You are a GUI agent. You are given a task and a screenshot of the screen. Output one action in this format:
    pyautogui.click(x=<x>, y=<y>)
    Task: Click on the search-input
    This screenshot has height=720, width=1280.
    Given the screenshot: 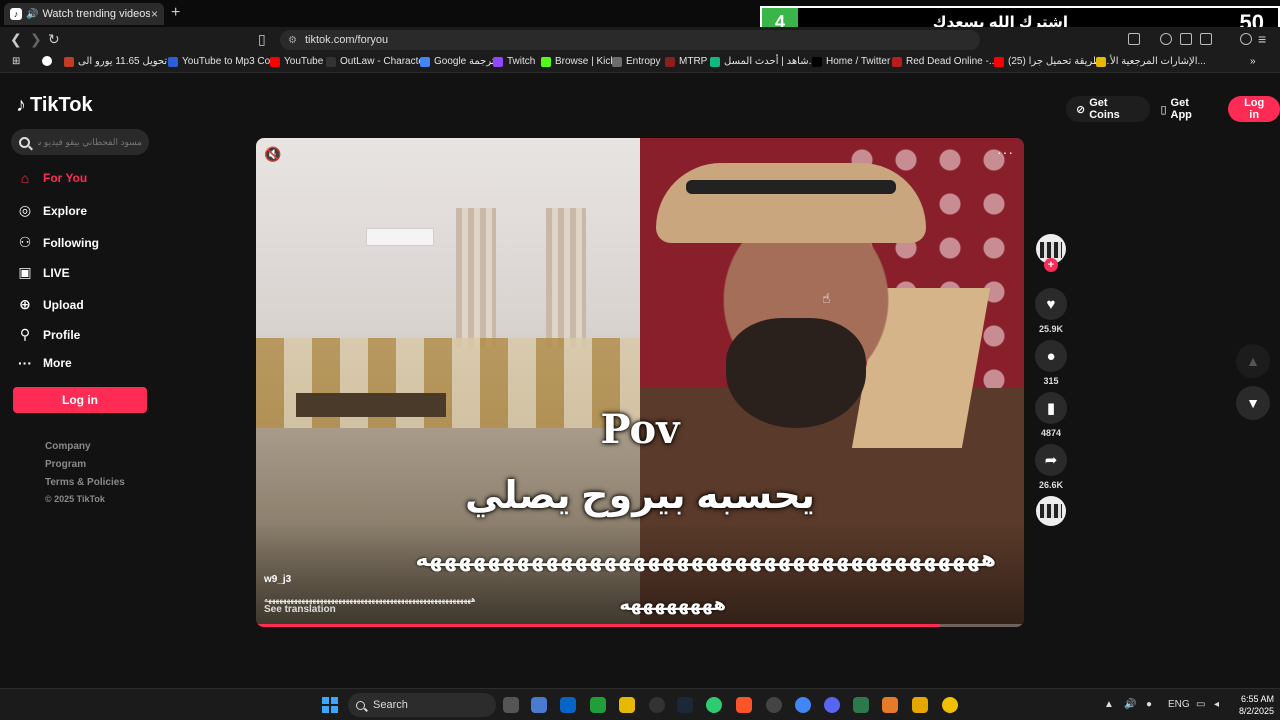 What is the action you would take?
    pyautogui.click(x=90, y=142)
    